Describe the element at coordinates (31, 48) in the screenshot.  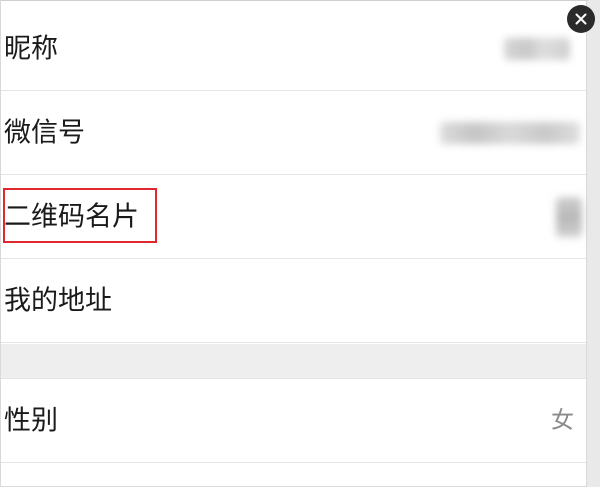
I see `nickname-label: 昵称` at that location.